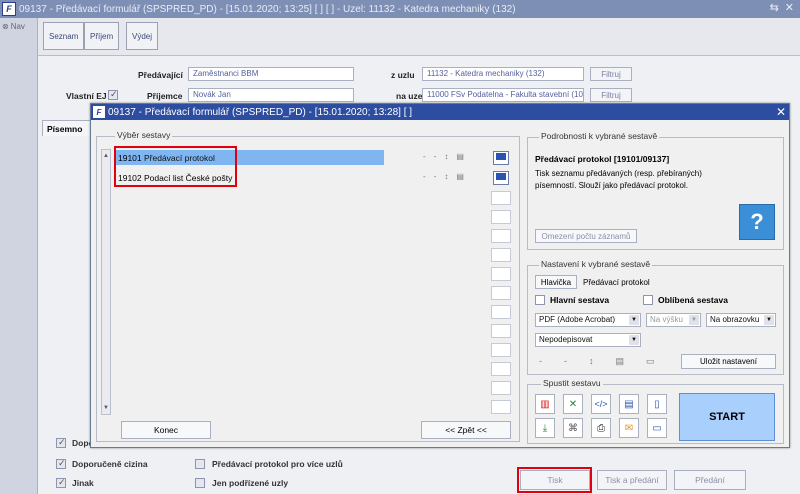 This screenshot has width=800, height=494. I want to click on report-list-scrollbar: ▲ ▼, so click(106, 282).